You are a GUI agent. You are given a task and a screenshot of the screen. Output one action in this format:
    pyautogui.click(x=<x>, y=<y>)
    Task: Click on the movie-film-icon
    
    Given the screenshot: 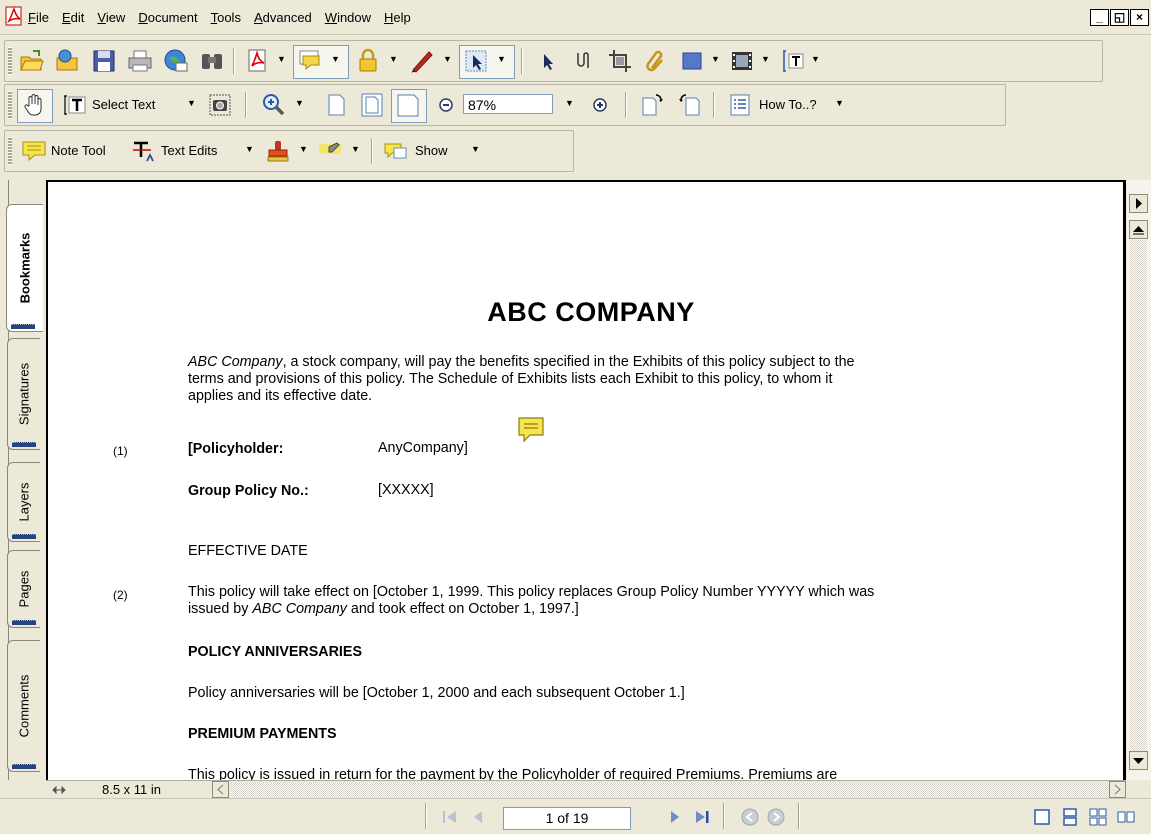 What is the action you would take?
    pyautogui.click(x=742, y=61)
    